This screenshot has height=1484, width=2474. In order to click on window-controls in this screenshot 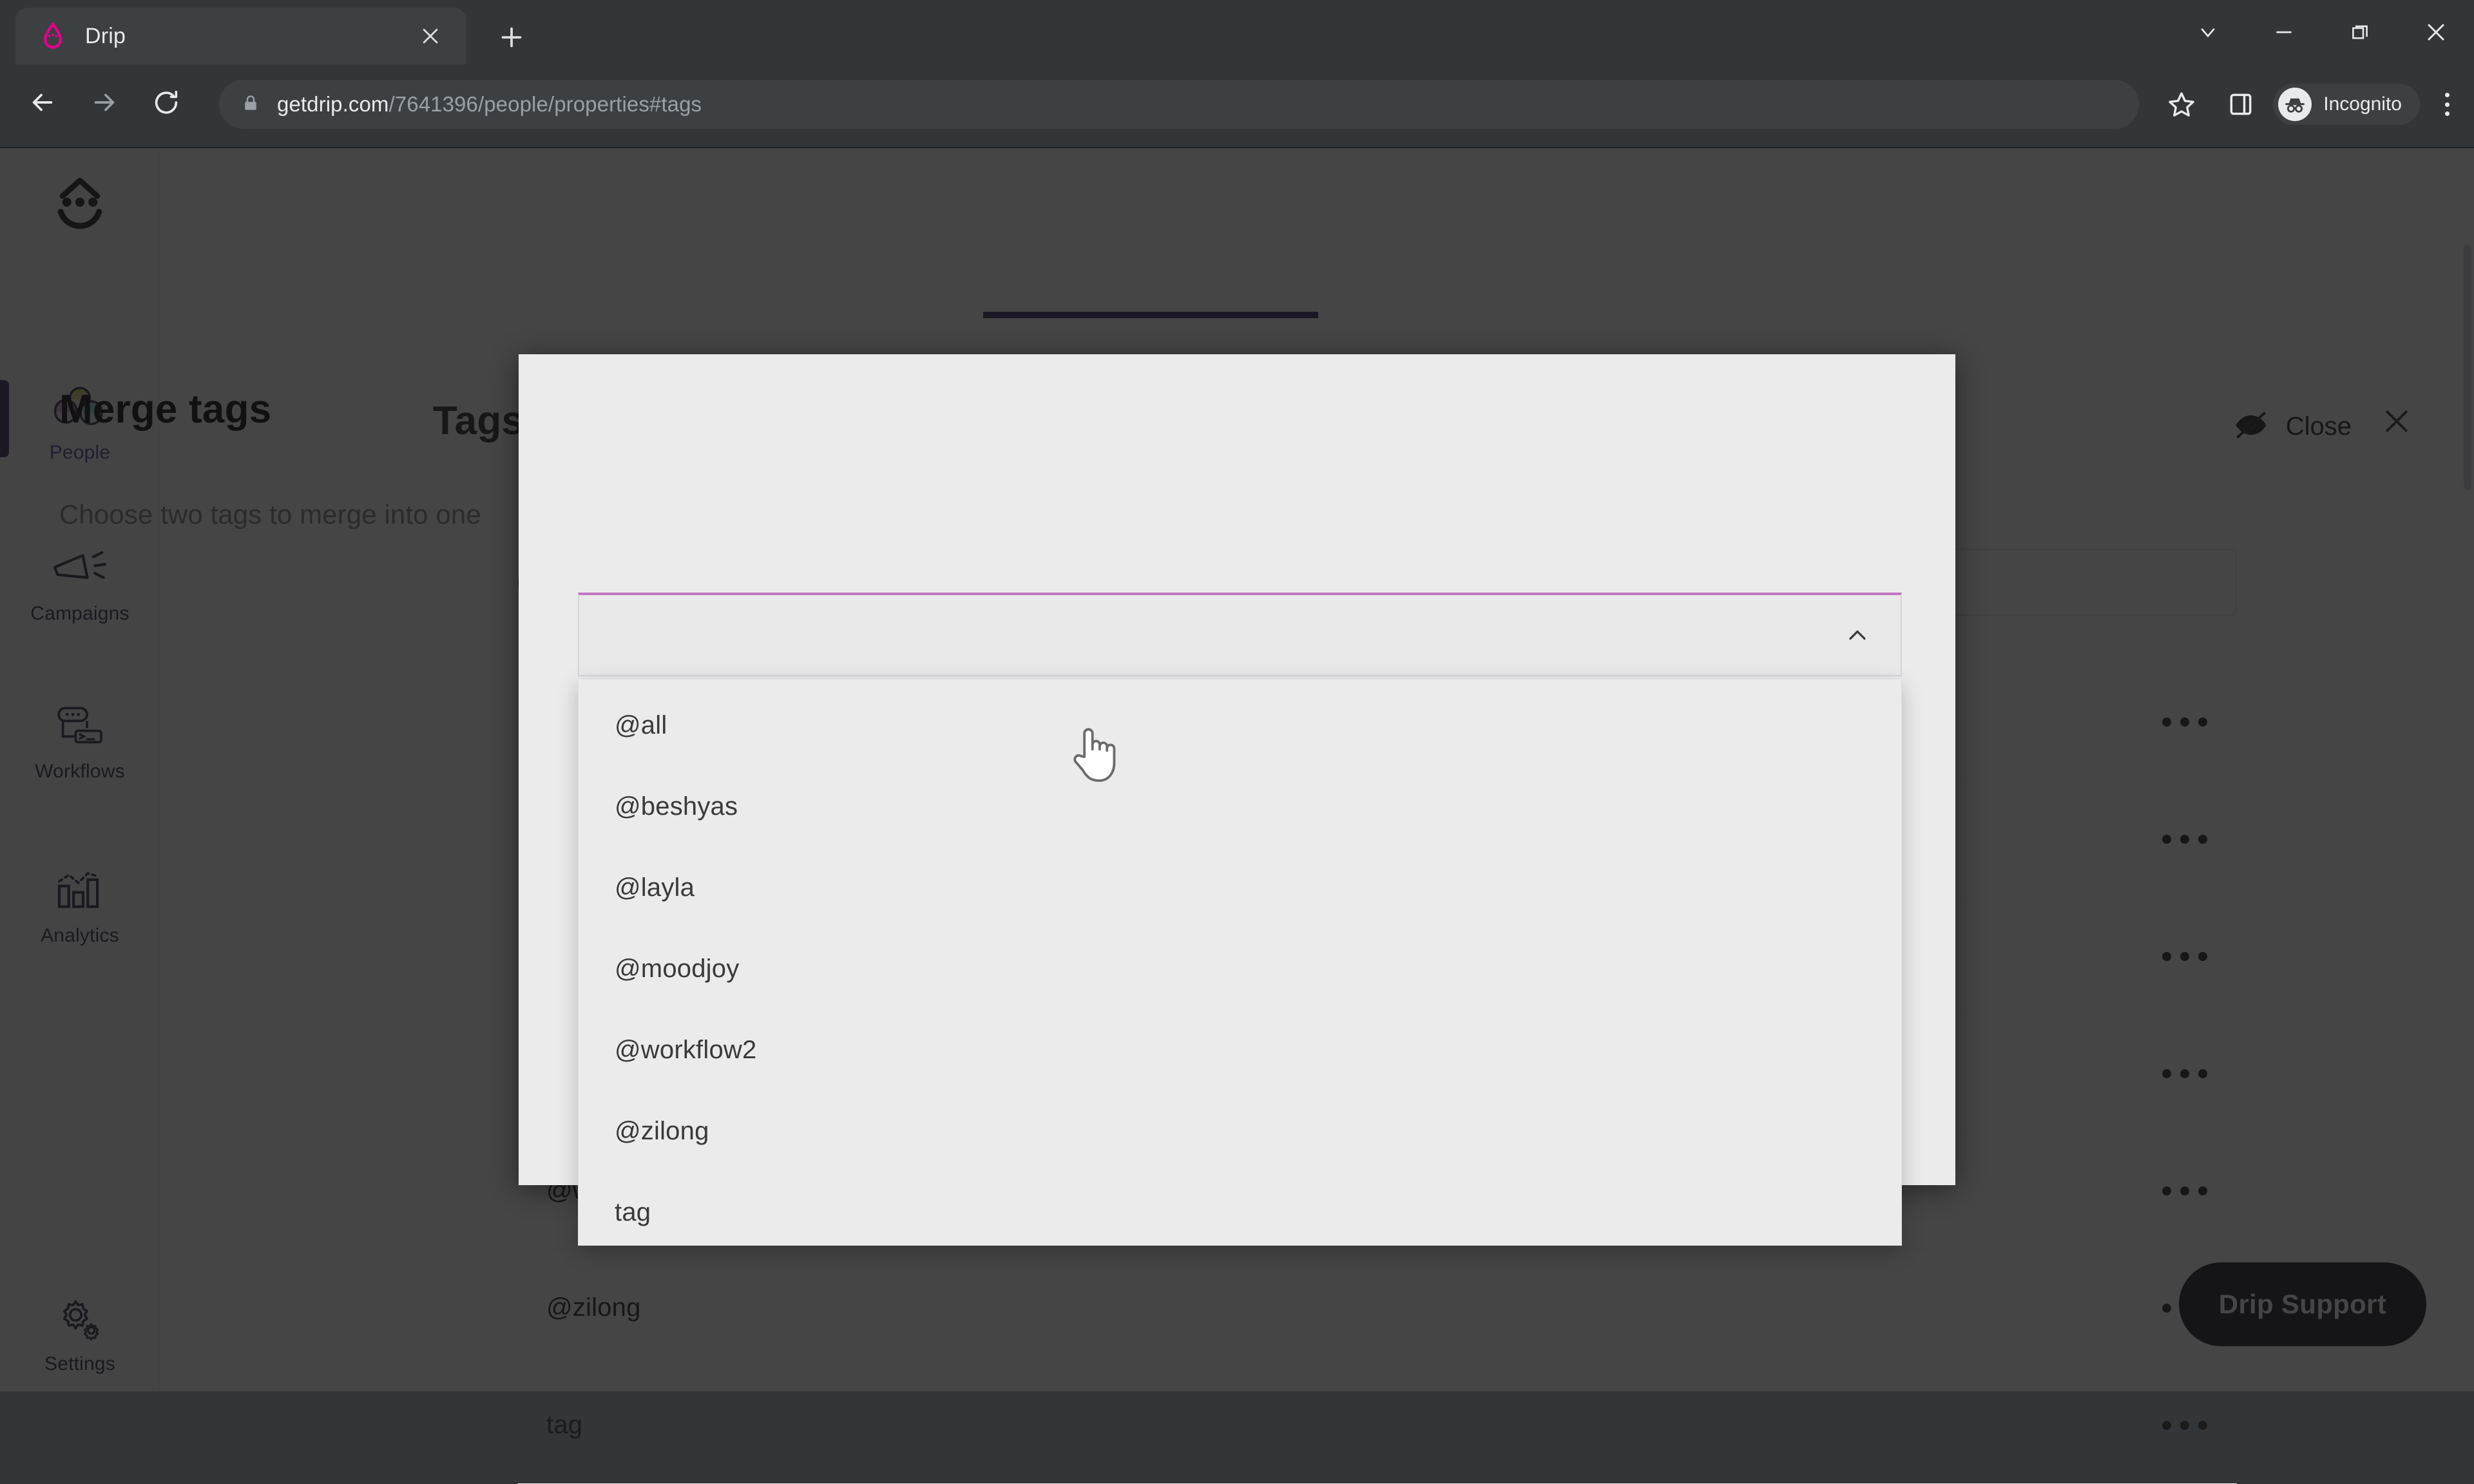, I will do `click(2322, 32)`.